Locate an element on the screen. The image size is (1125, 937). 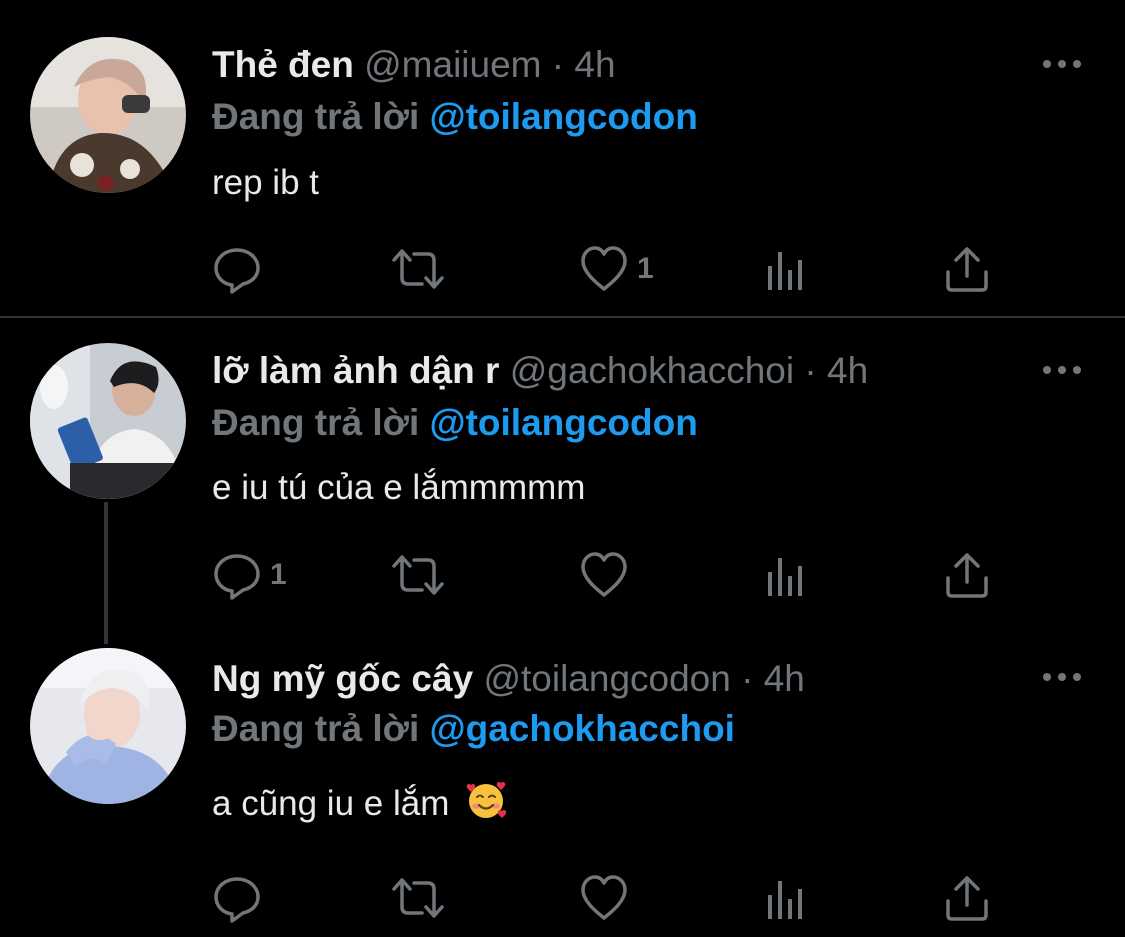
display-name: lỡ làm ảnh dận r is located at coordinates (355, 370).